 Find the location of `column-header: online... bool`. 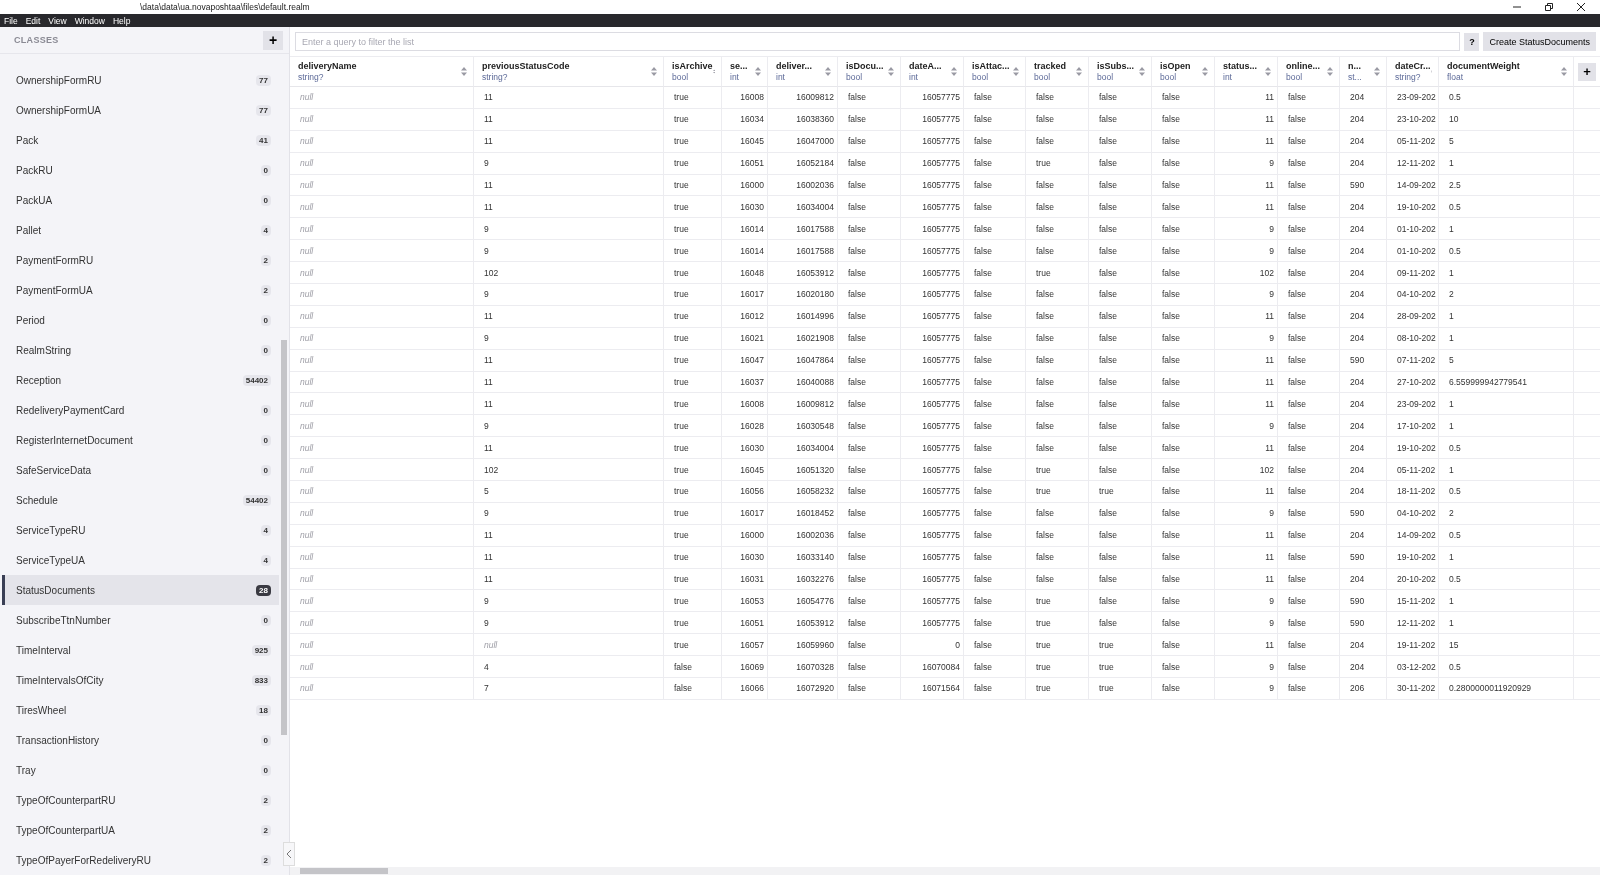

column-header: online... bool is located at coordinates (1309, 72).